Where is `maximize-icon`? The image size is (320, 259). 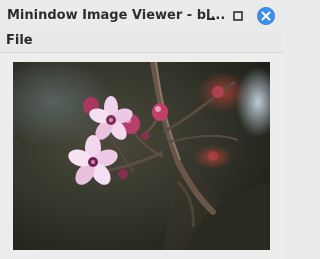
maximize-icon is located at coordinates (238, 16).